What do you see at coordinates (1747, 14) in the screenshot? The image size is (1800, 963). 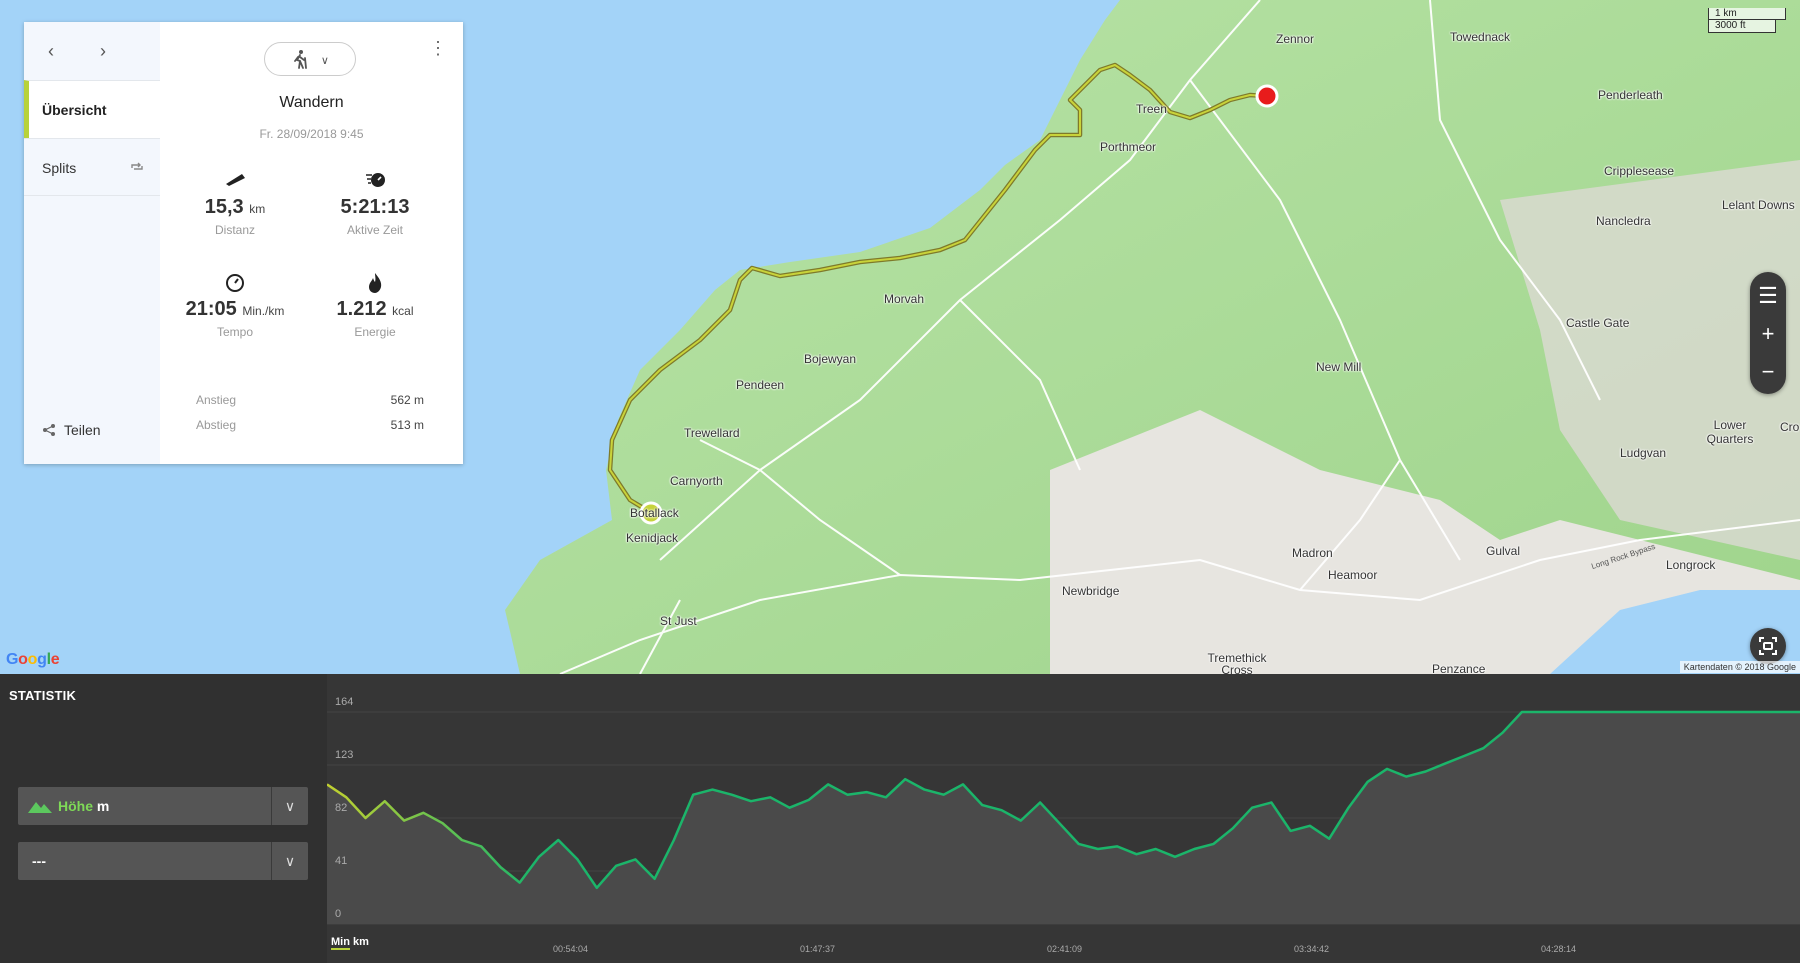 I see `scale-km: 1 km` at bounding box center [1747, 14].